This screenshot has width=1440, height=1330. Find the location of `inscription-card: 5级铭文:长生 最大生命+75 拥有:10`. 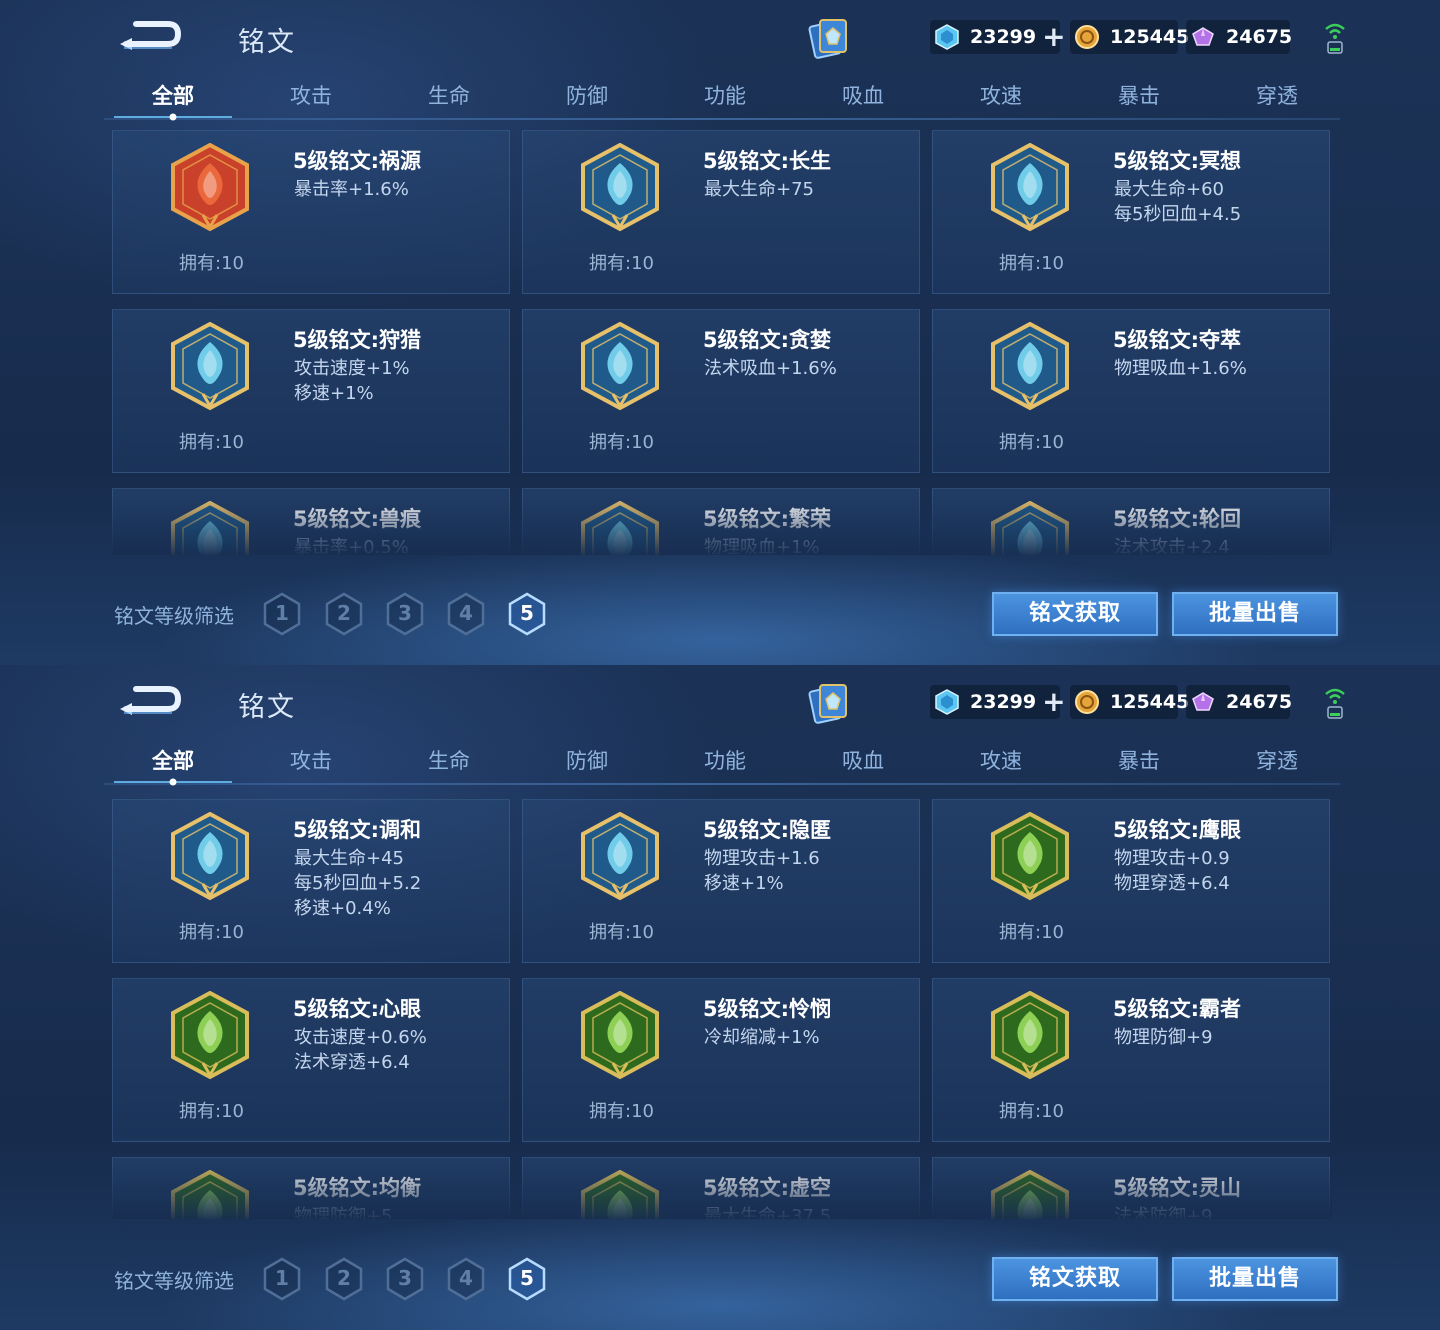

inscription-card: 5级铭文:长生 最大生命+75 拥有:10 is located at coordinates (721, 212).